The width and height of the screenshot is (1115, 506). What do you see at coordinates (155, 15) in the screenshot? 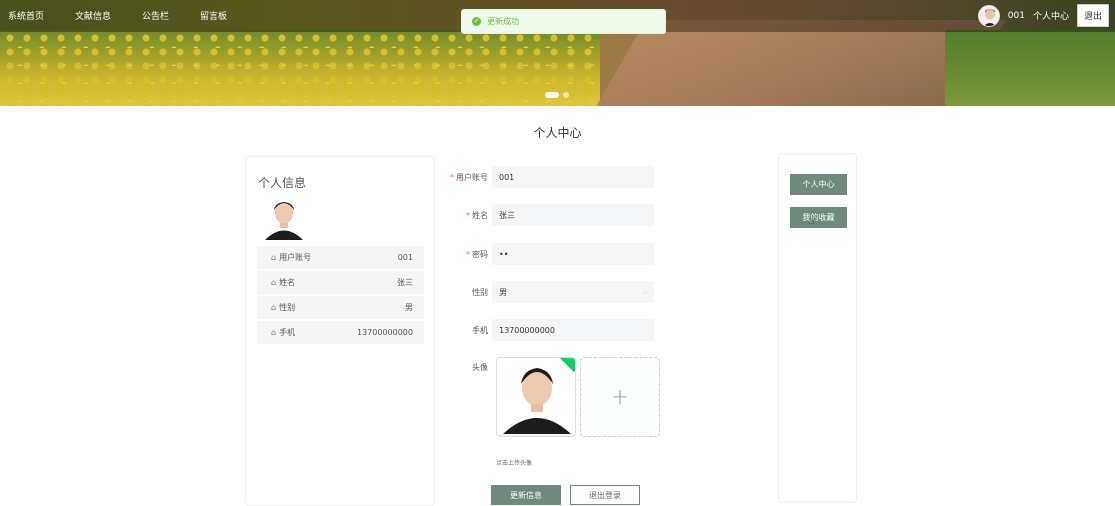
I see `nav-item-notice: 公告栏` at bounding box center [155, 15].